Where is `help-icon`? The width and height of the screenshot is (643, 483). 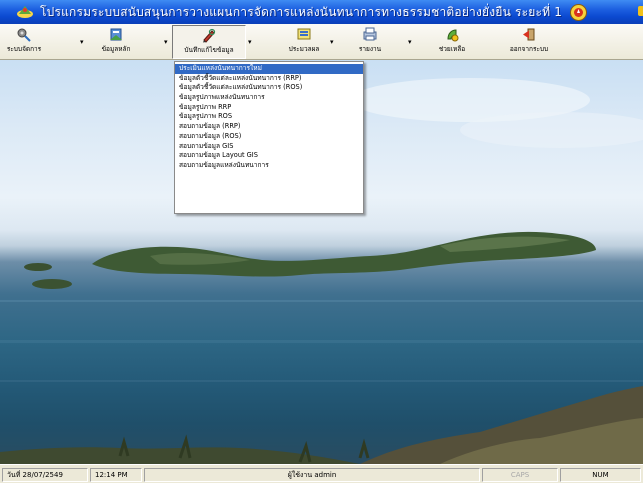
help-icon is located at coordinates (453, 35).